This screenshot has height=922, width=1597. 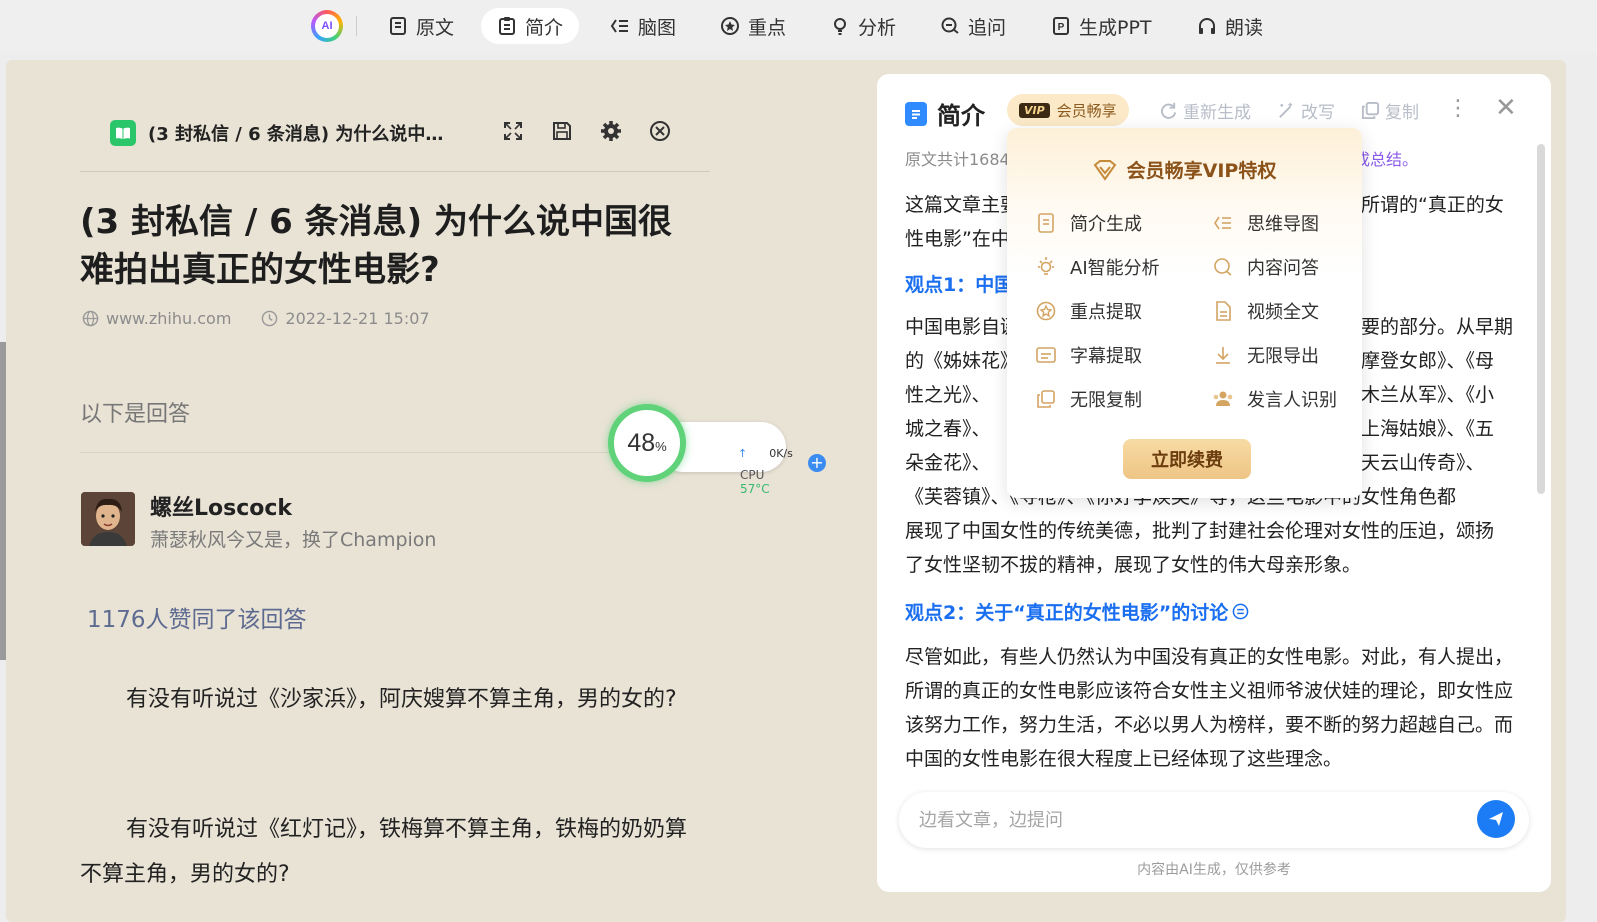 I want to click on ask-box, so click(x=1214, y=820).